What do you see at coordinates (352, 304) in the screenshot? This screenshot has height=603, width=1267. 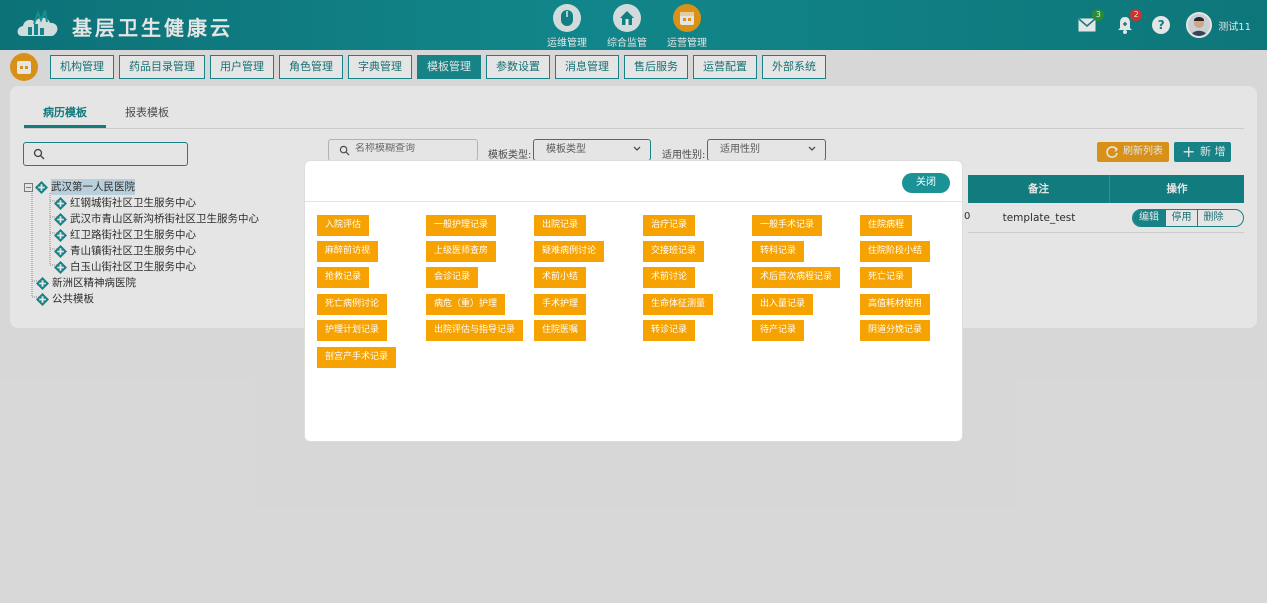 I see `template-tag: 死亡病例讨论` at bounding box center [352, 304].